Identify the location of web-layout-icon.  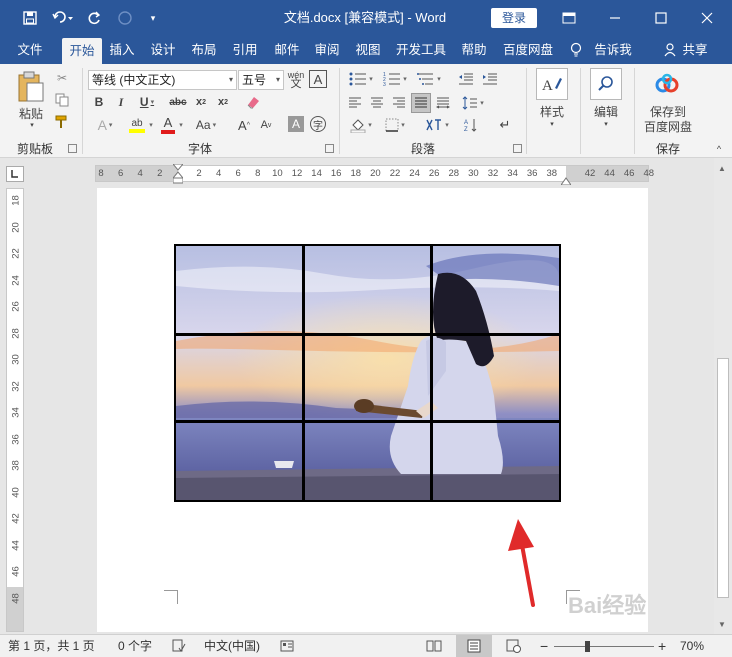
(514, 646).